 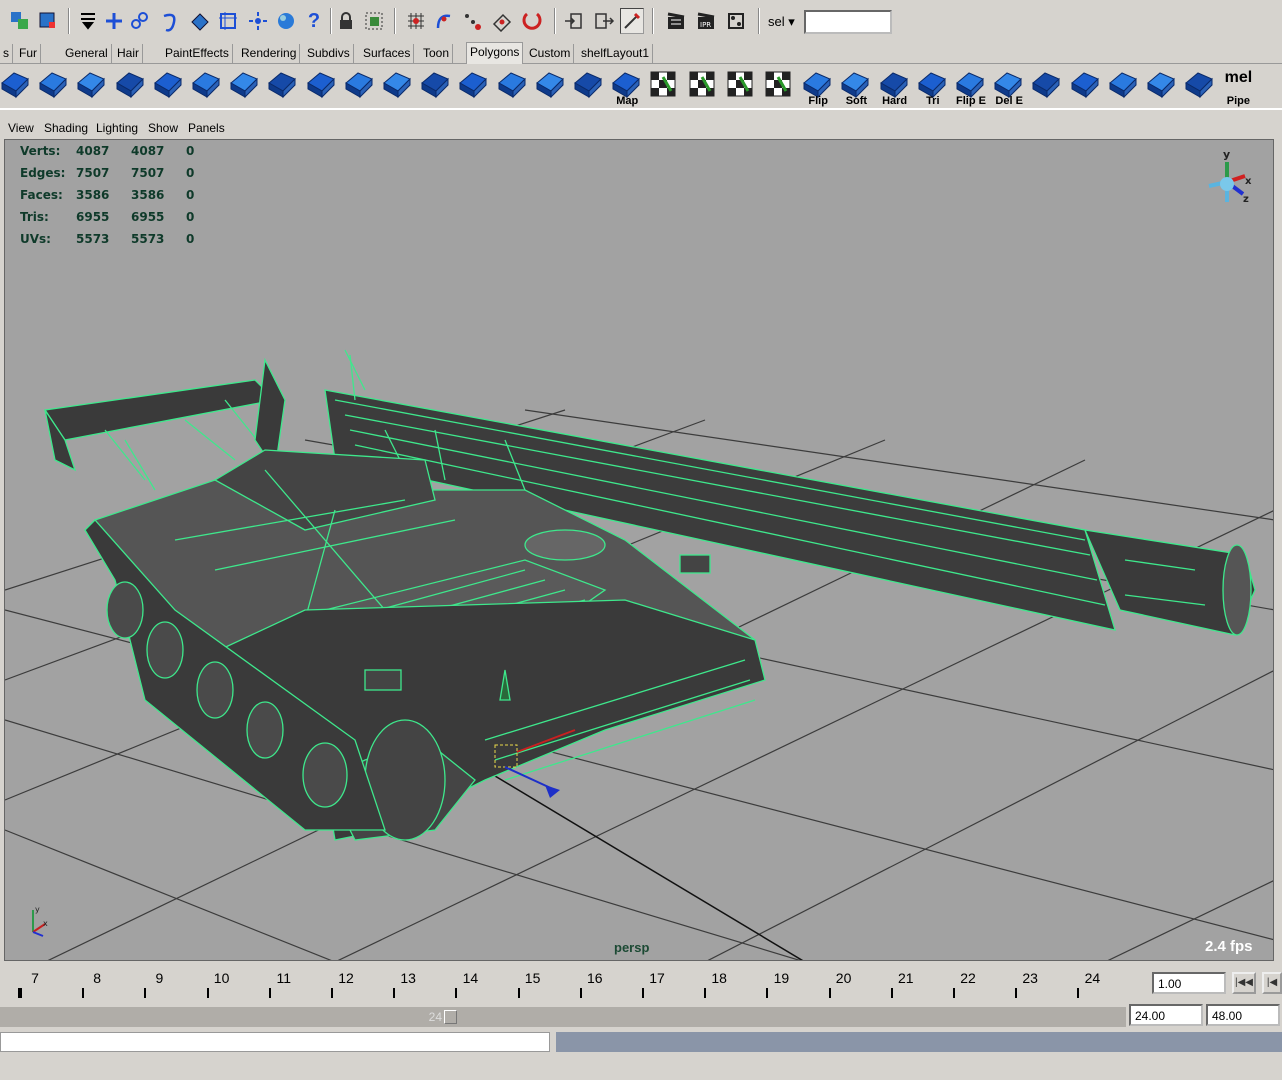 What do you see at coordinates (28, 54) in the screenshot?
I see `shelf-tab-fur: Fur` at bounding box center [28, 54].